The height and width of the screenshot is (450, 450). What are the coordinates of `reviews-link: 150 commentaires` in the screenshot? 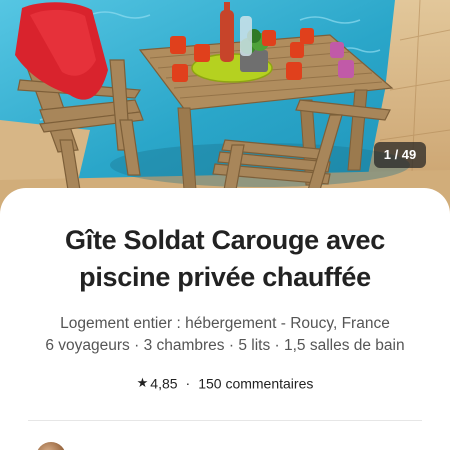 It's located at (255, 383).